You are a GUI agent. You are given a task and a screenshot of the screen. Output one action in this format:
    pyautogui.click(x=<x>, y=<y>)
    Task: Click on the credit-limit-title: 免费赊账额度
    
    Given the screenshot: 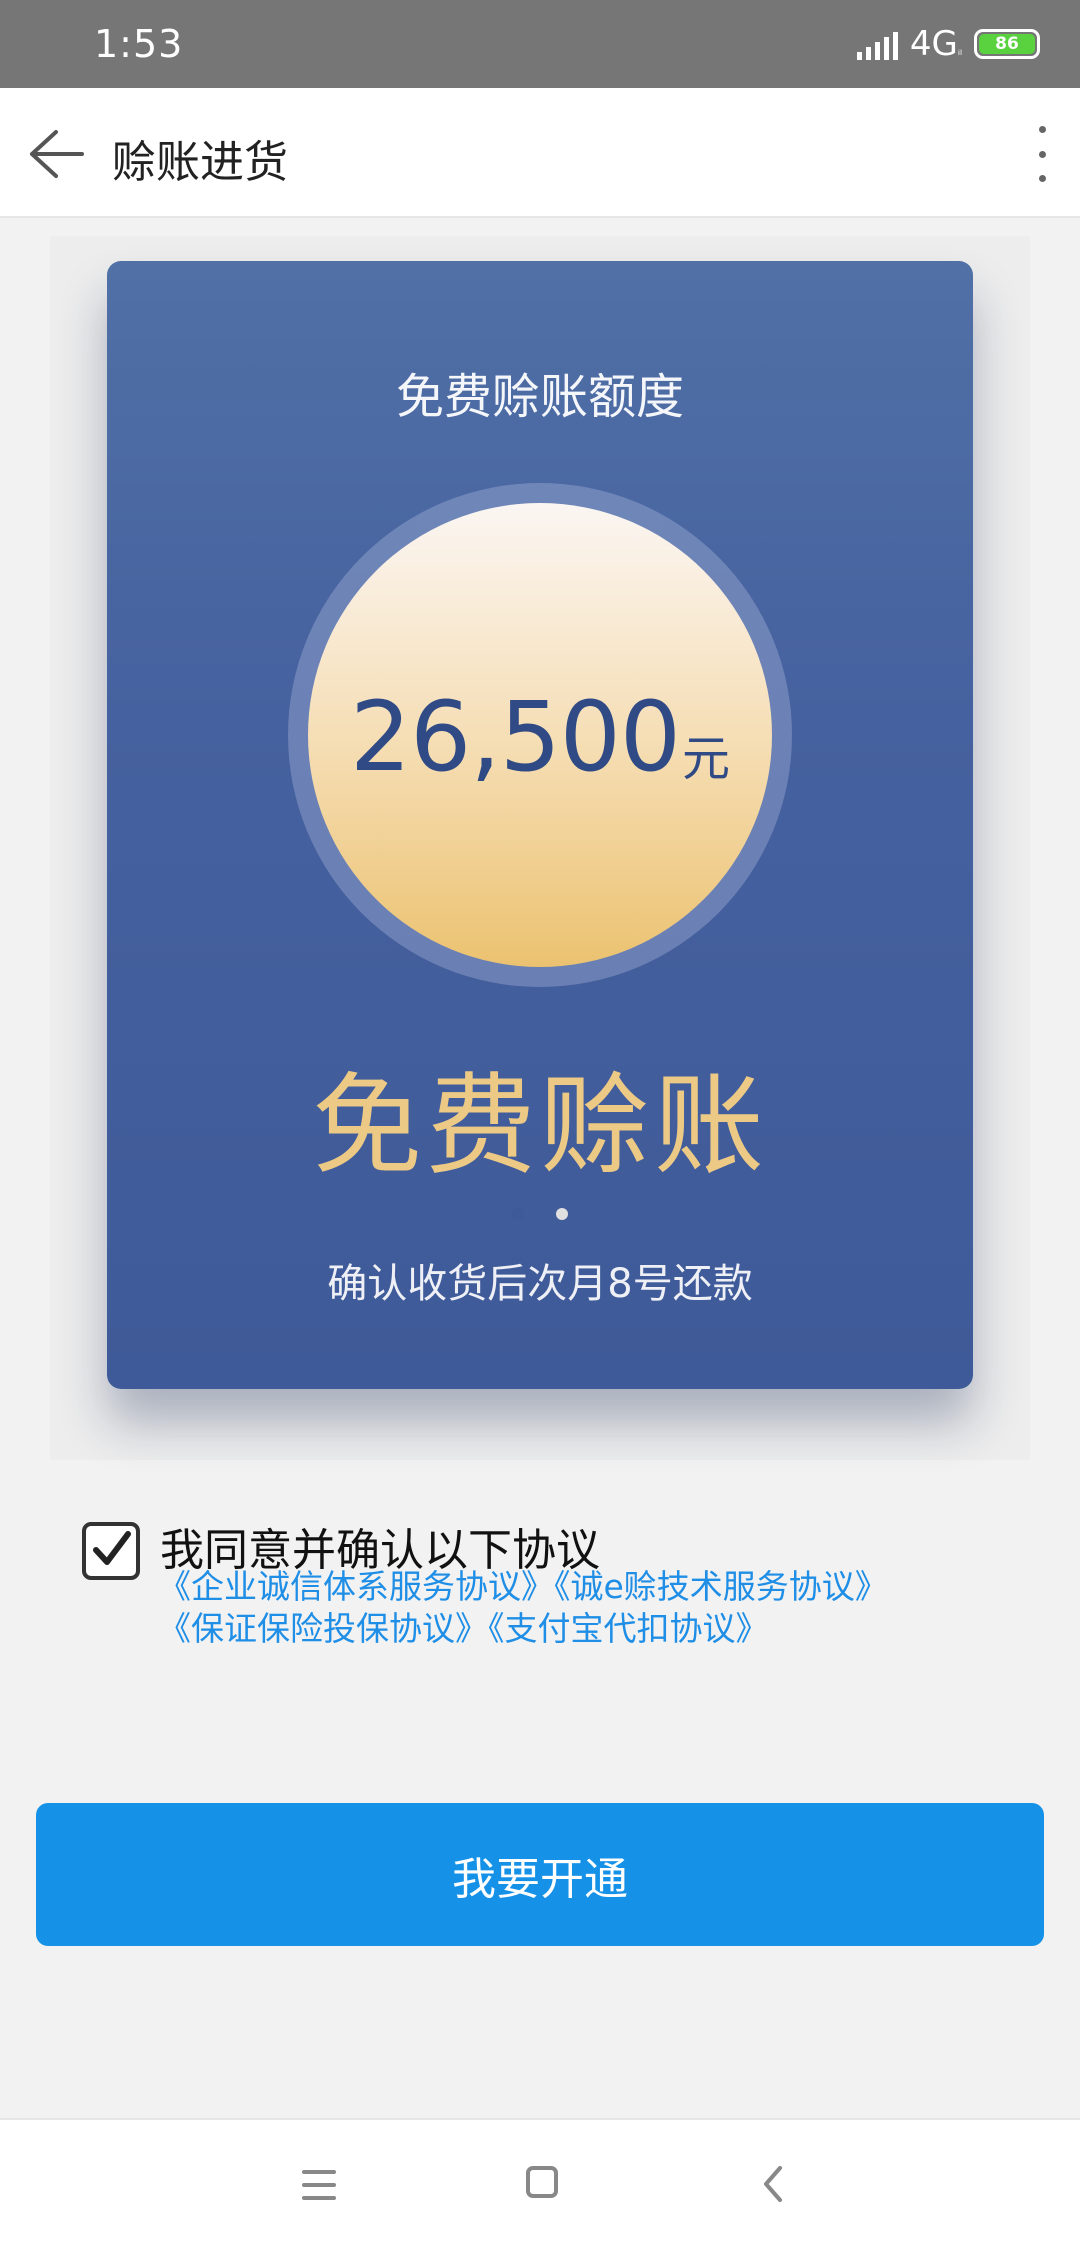 What is the action you would take?
    pyautogui.click(x=539, y=397)
    